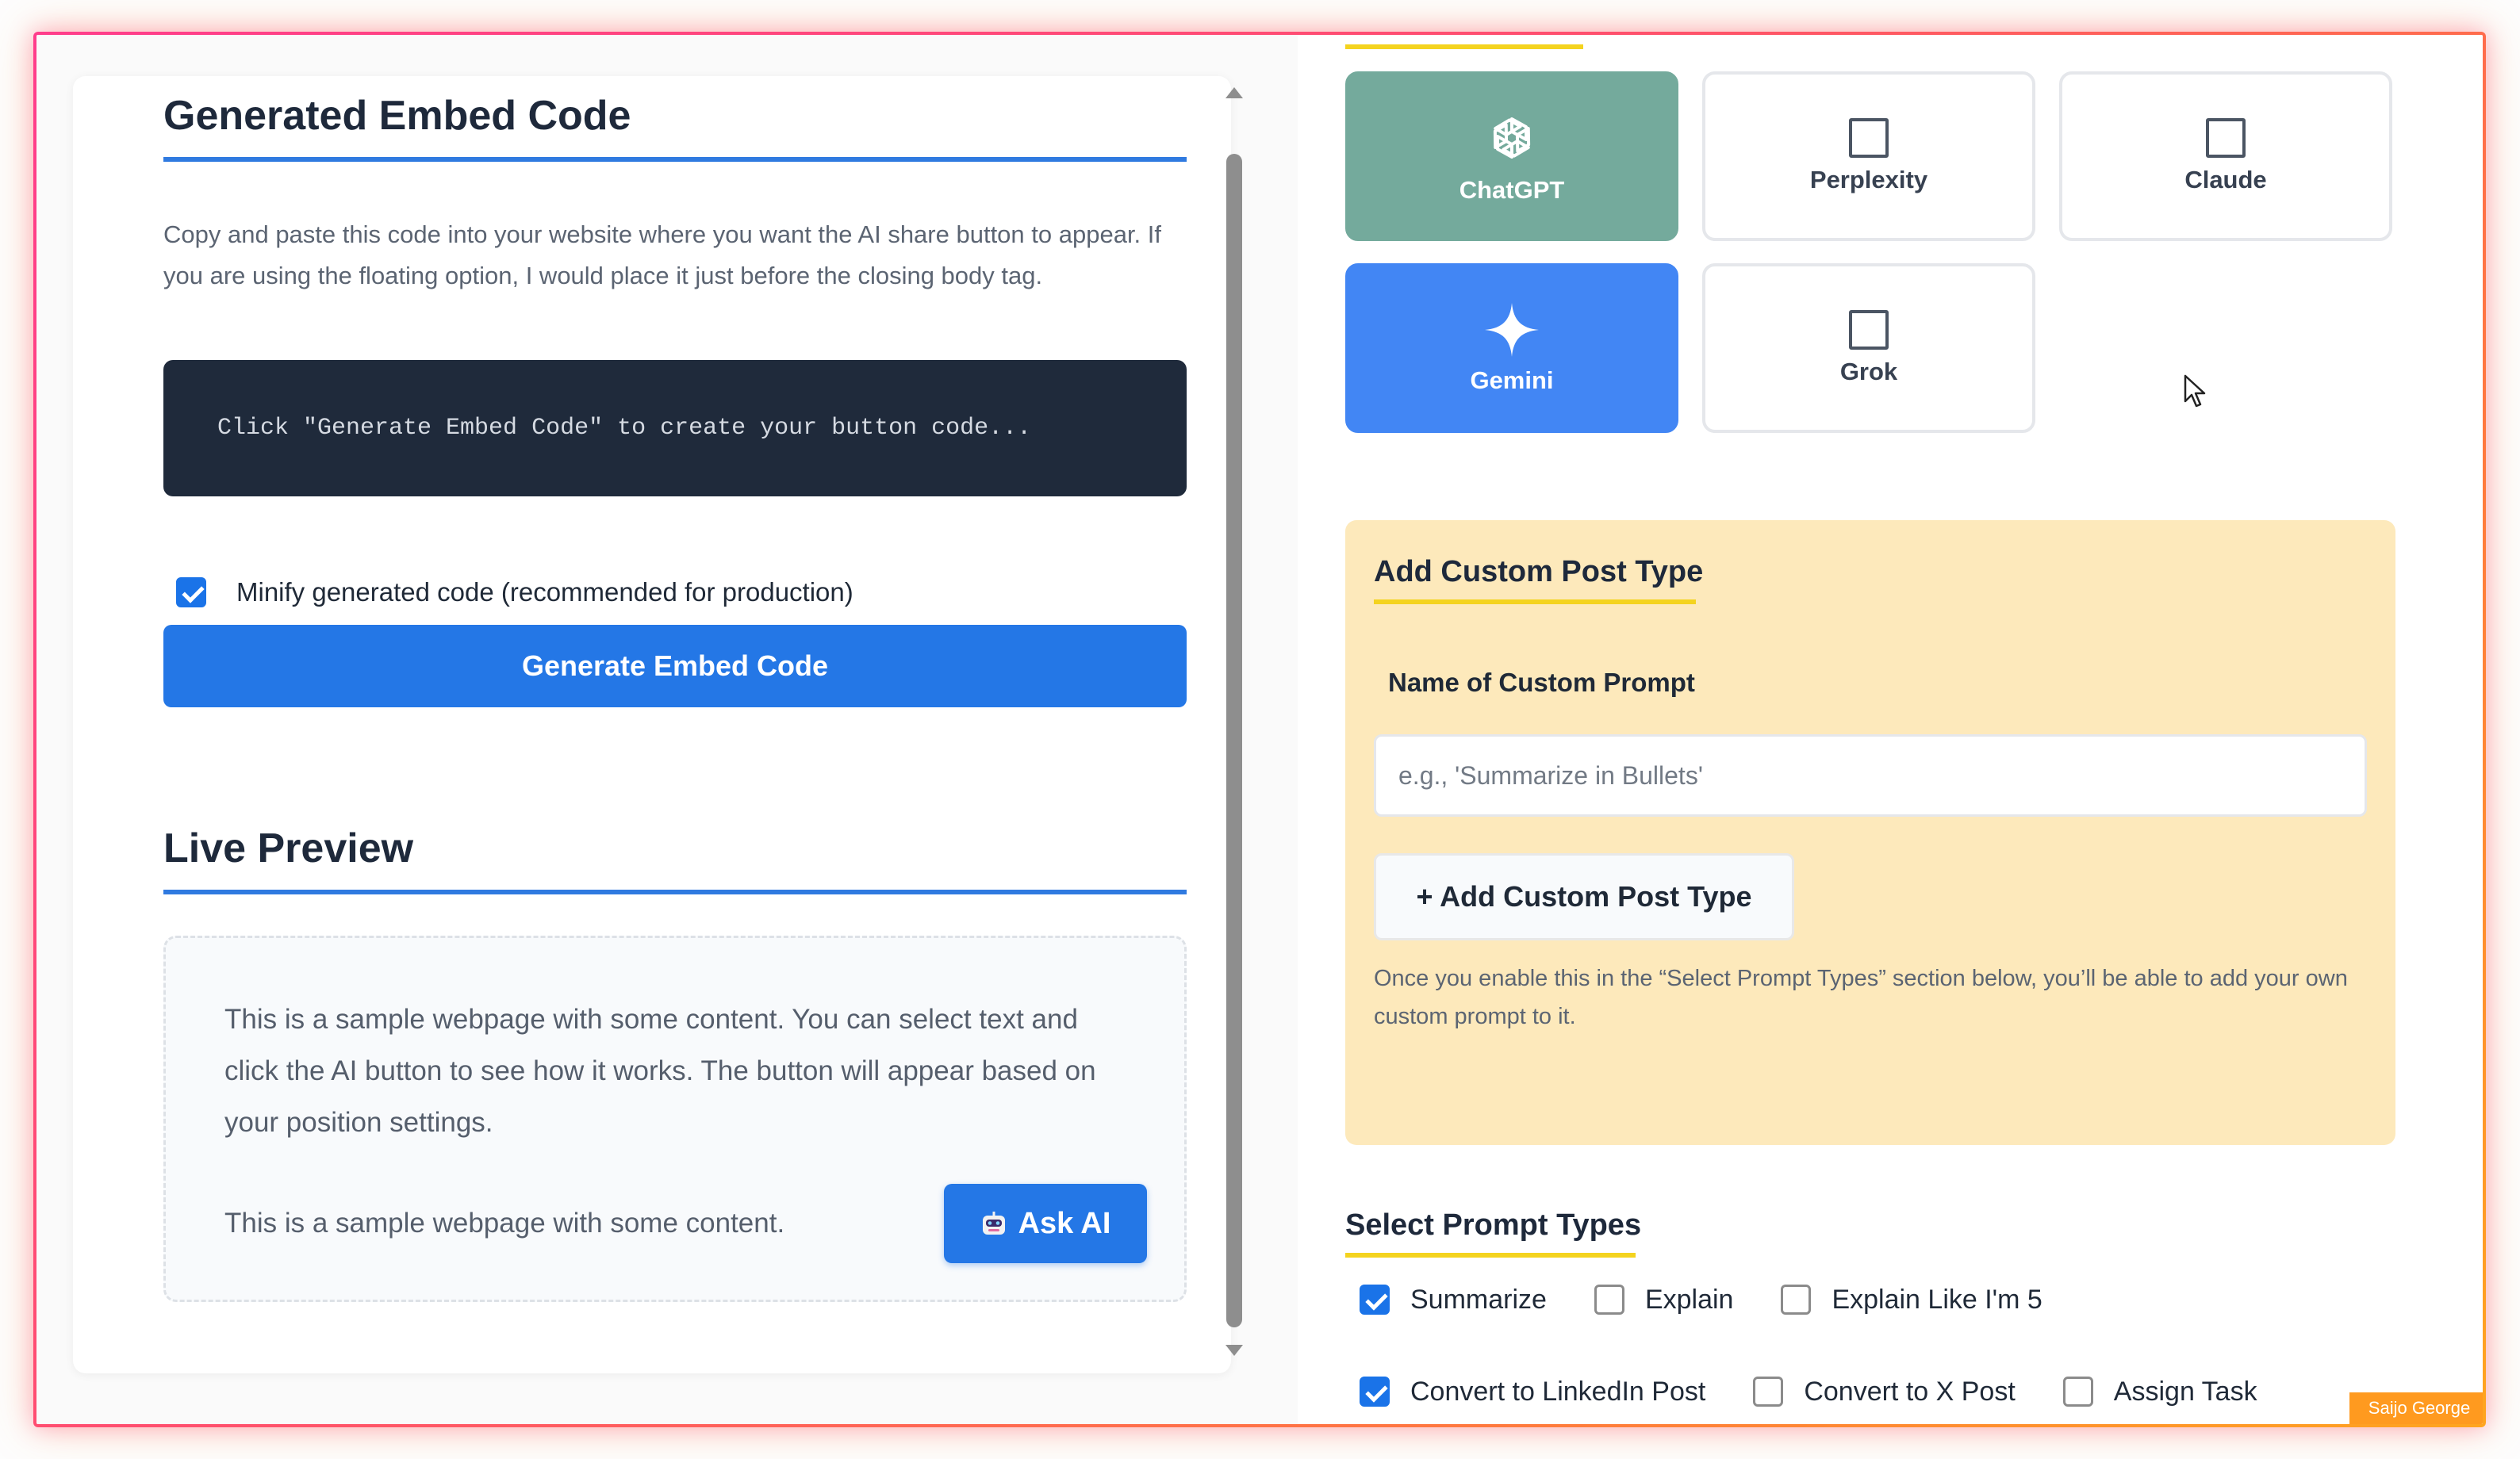  I want to click on robot-icon, so click(993, 1223).